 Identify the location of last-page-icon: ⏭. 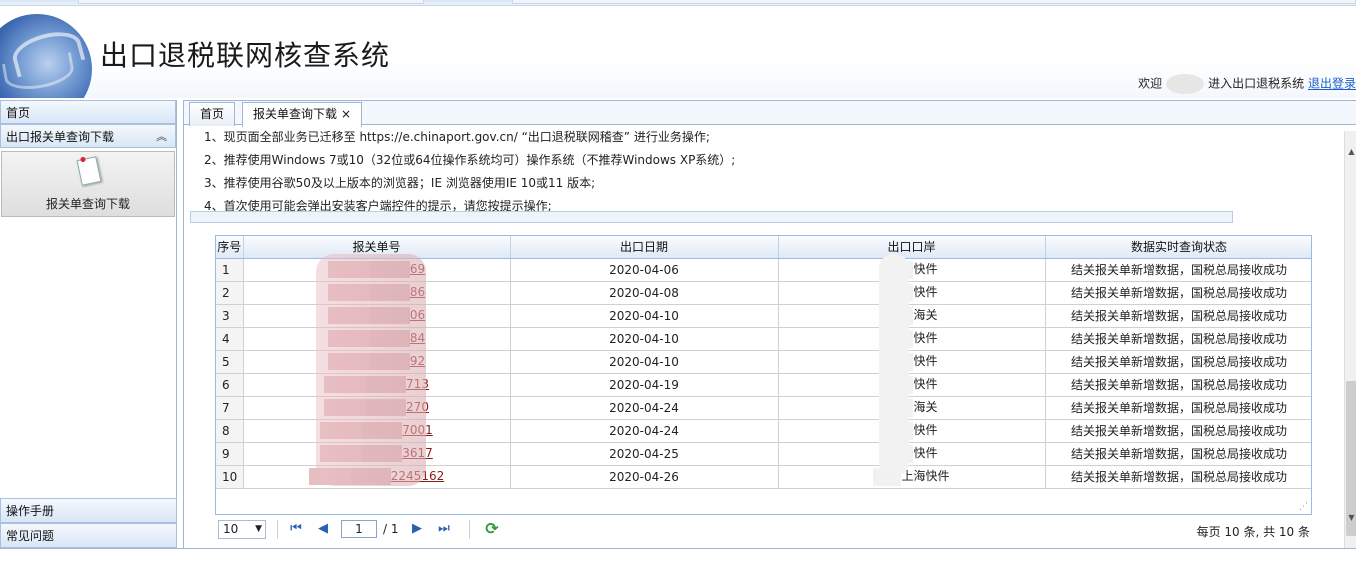
(444, 529).